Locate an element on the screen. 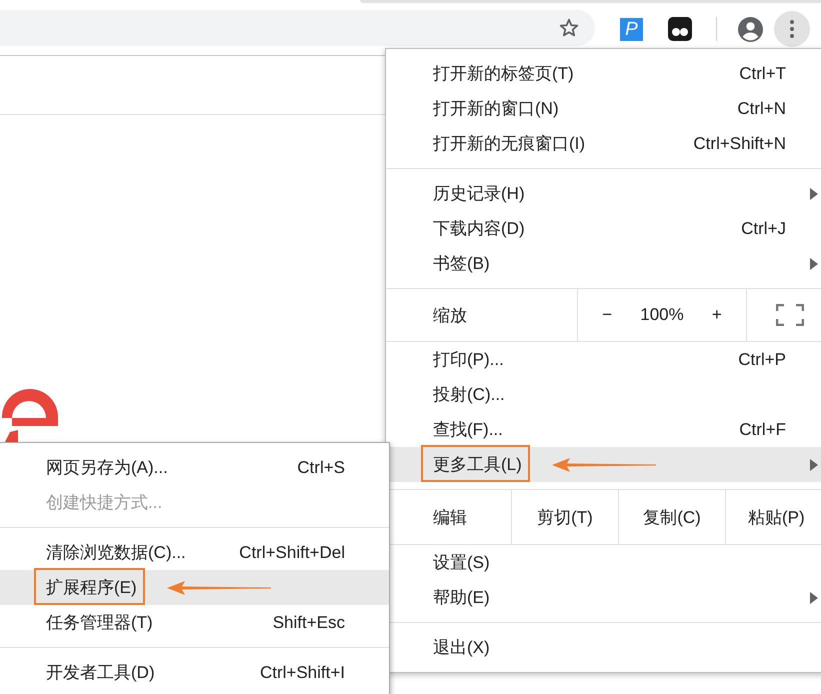 This screenshot has height=694, width=821. extension-icon is located at coordinates (680, 29).